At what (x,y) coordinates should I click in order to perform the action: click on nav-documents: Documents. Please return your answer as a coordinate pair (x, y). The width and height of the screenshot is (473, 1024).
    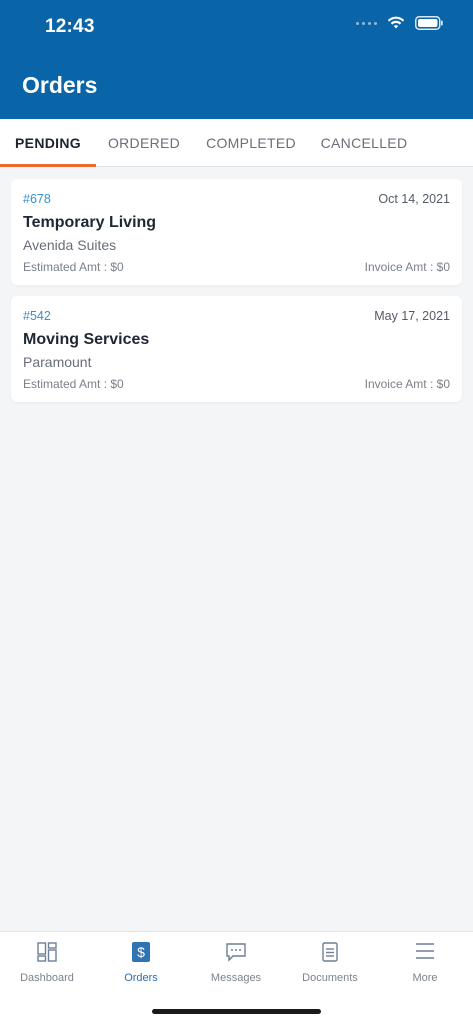
    Looking at the image, I should click on (330, 963).